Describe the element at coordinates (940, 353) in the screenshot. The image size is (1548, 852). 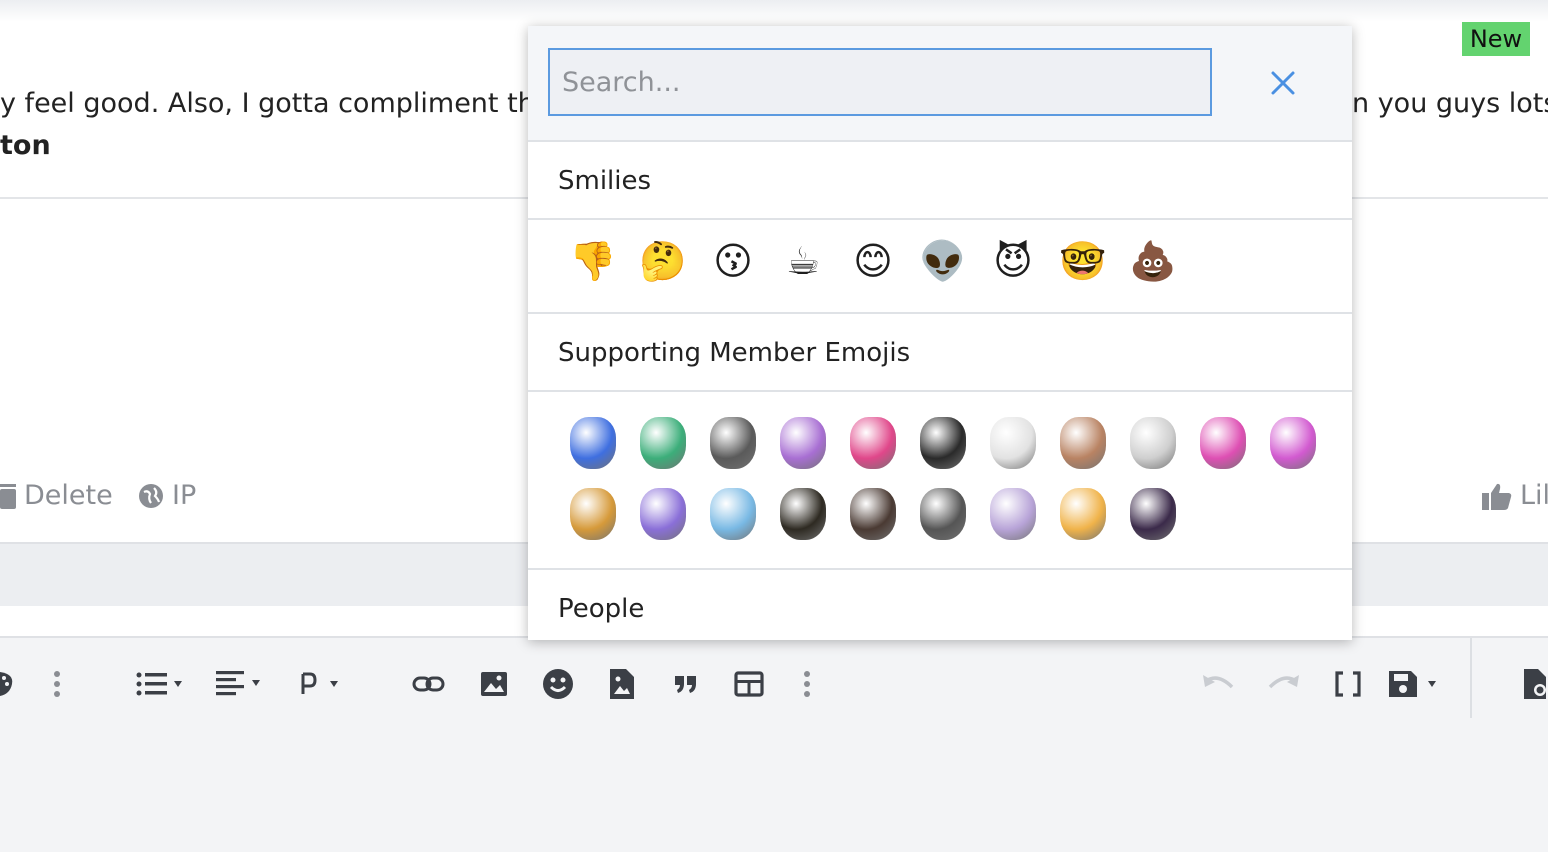
I see `category-member-emojis-heading: Supporting Member Emojis` at that location.